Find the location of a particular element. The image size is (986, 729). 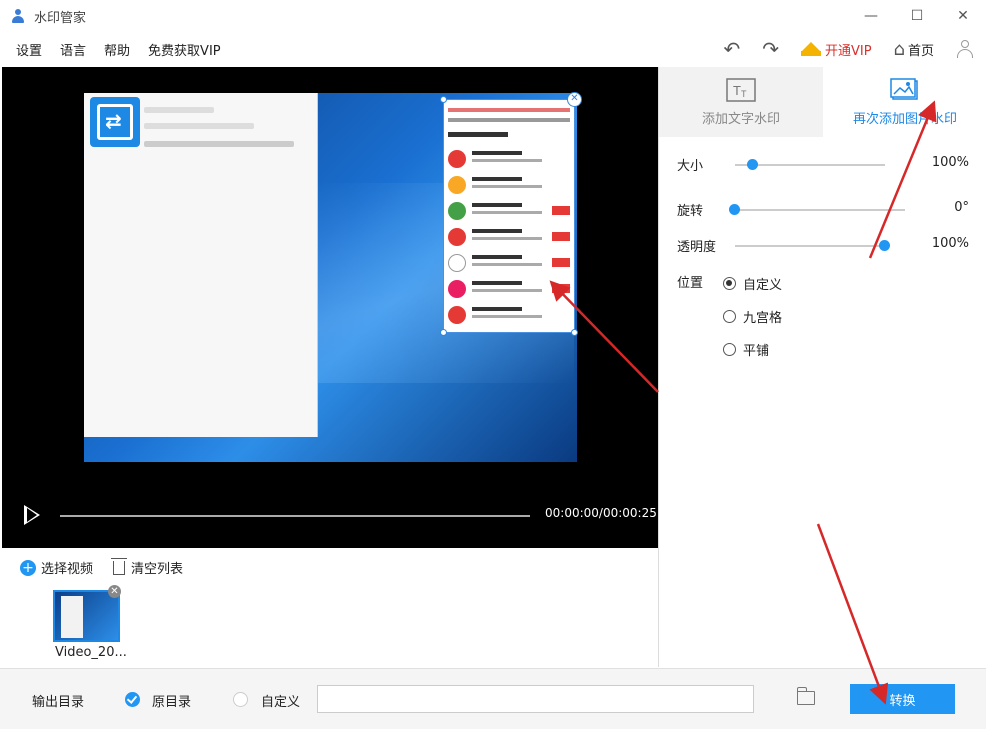

opacity-label: 透明度 is located at coordinates (697, 247).